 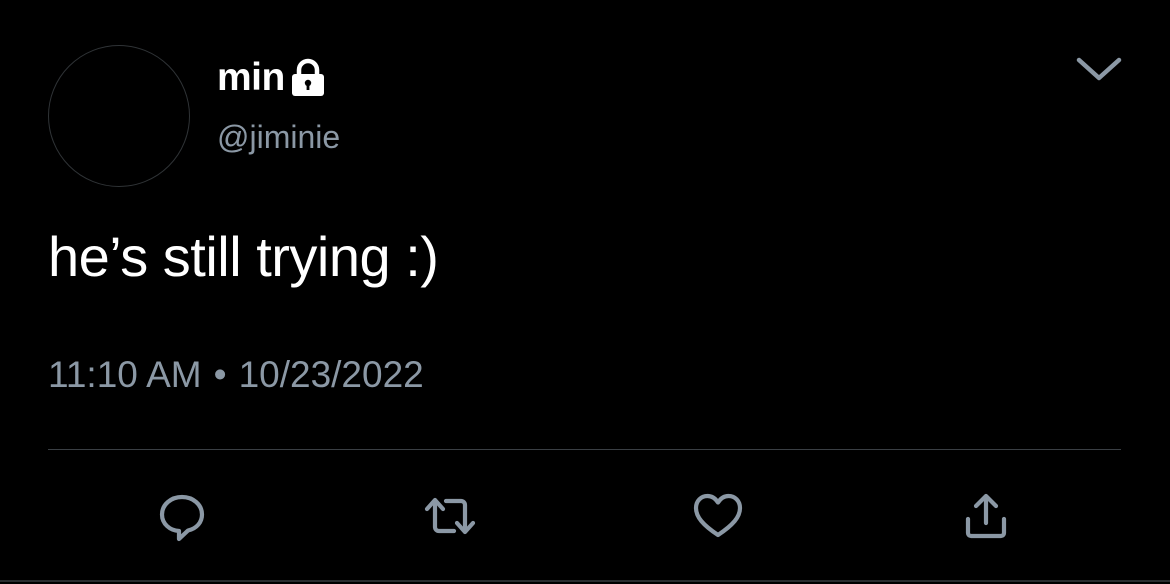 What do you see at coordinates (331, 374) in the screenshot?
I see `tweet-date: 10/23/2022` at bounding box center [331, 374].